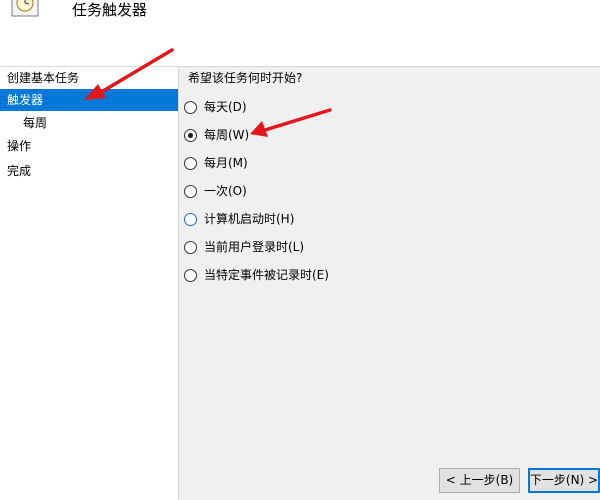 The width and height of the screenshot is (600, 500). Describe the element at coordinates (249, 219) in the screenshot. I see `option-computer-startup-label: 计算机启动时(H)` at that location.